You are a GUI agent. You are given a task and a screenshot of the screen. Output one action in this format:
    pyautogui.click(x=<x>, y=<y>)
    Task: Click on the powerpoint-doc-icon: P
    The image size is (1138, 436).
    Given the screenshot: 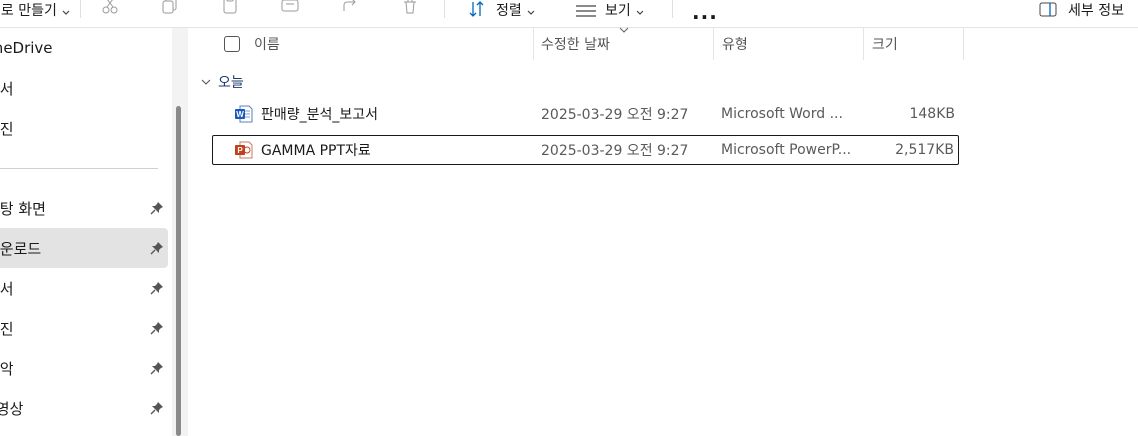 What is the action you would take?
    pyautogui.click(x=244, y=150)
    